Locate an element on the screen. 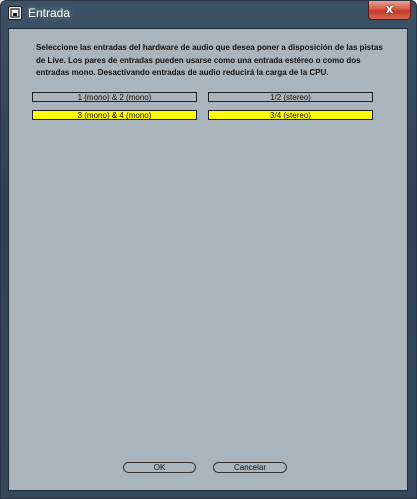  input-toggle-3-4-stereo: 3/4 (stereo) is located at coordinates (290, 115).